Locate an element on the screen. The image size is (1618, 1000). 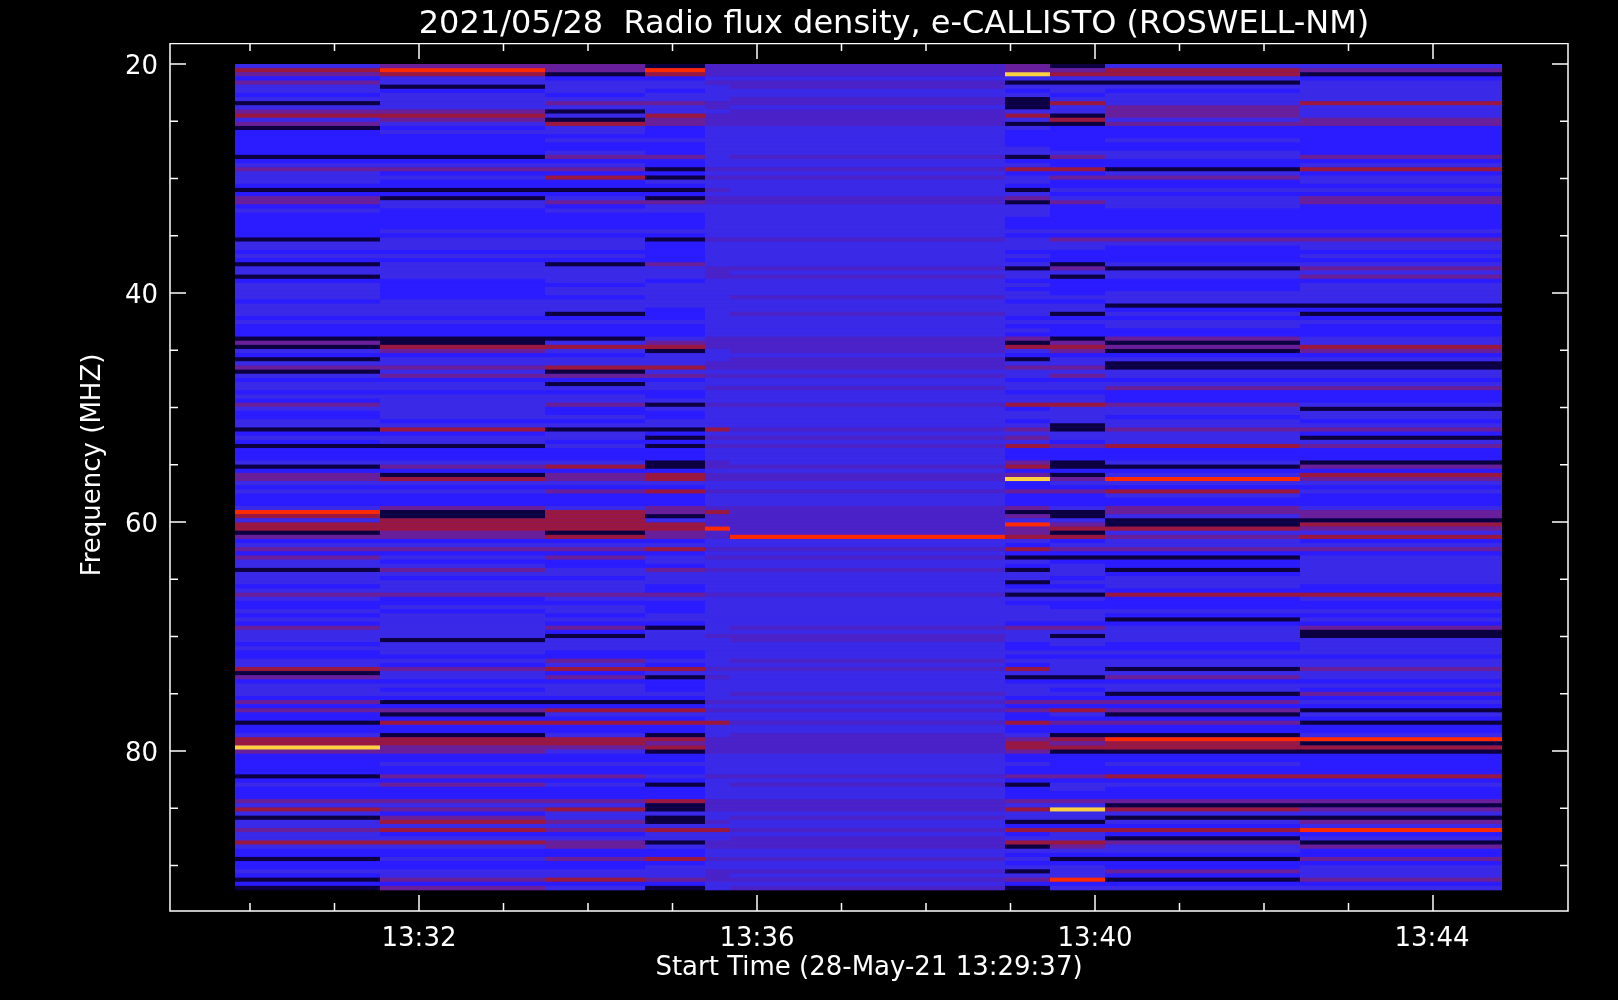
x-tick-label: 13:32 is located at coordinates (419, 937).